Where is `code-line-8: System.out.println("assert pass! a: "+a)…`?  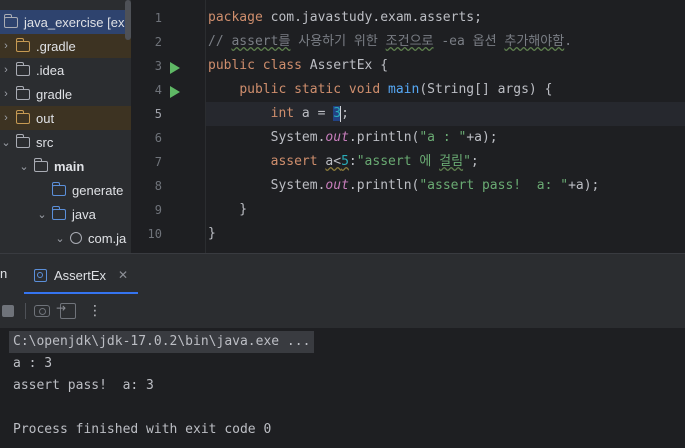 code-line-8: System.out.println("assert pass! a: "+a)… is located at coordinates (445, 186).